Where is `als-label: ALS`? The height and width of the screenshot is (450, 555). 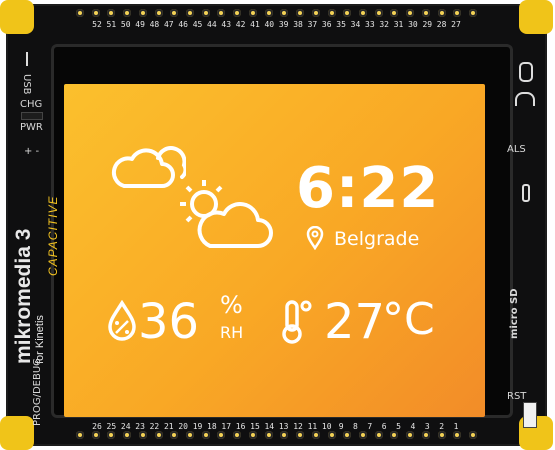 als-label: ALS is located at coordinates (516, 149).